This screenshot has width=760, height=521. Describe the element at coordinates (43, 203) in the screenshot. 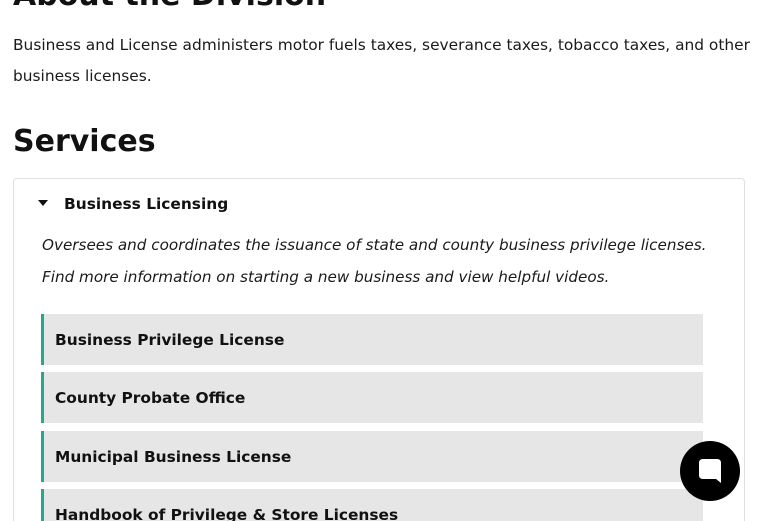

I see `caret-down-icon` at that location.